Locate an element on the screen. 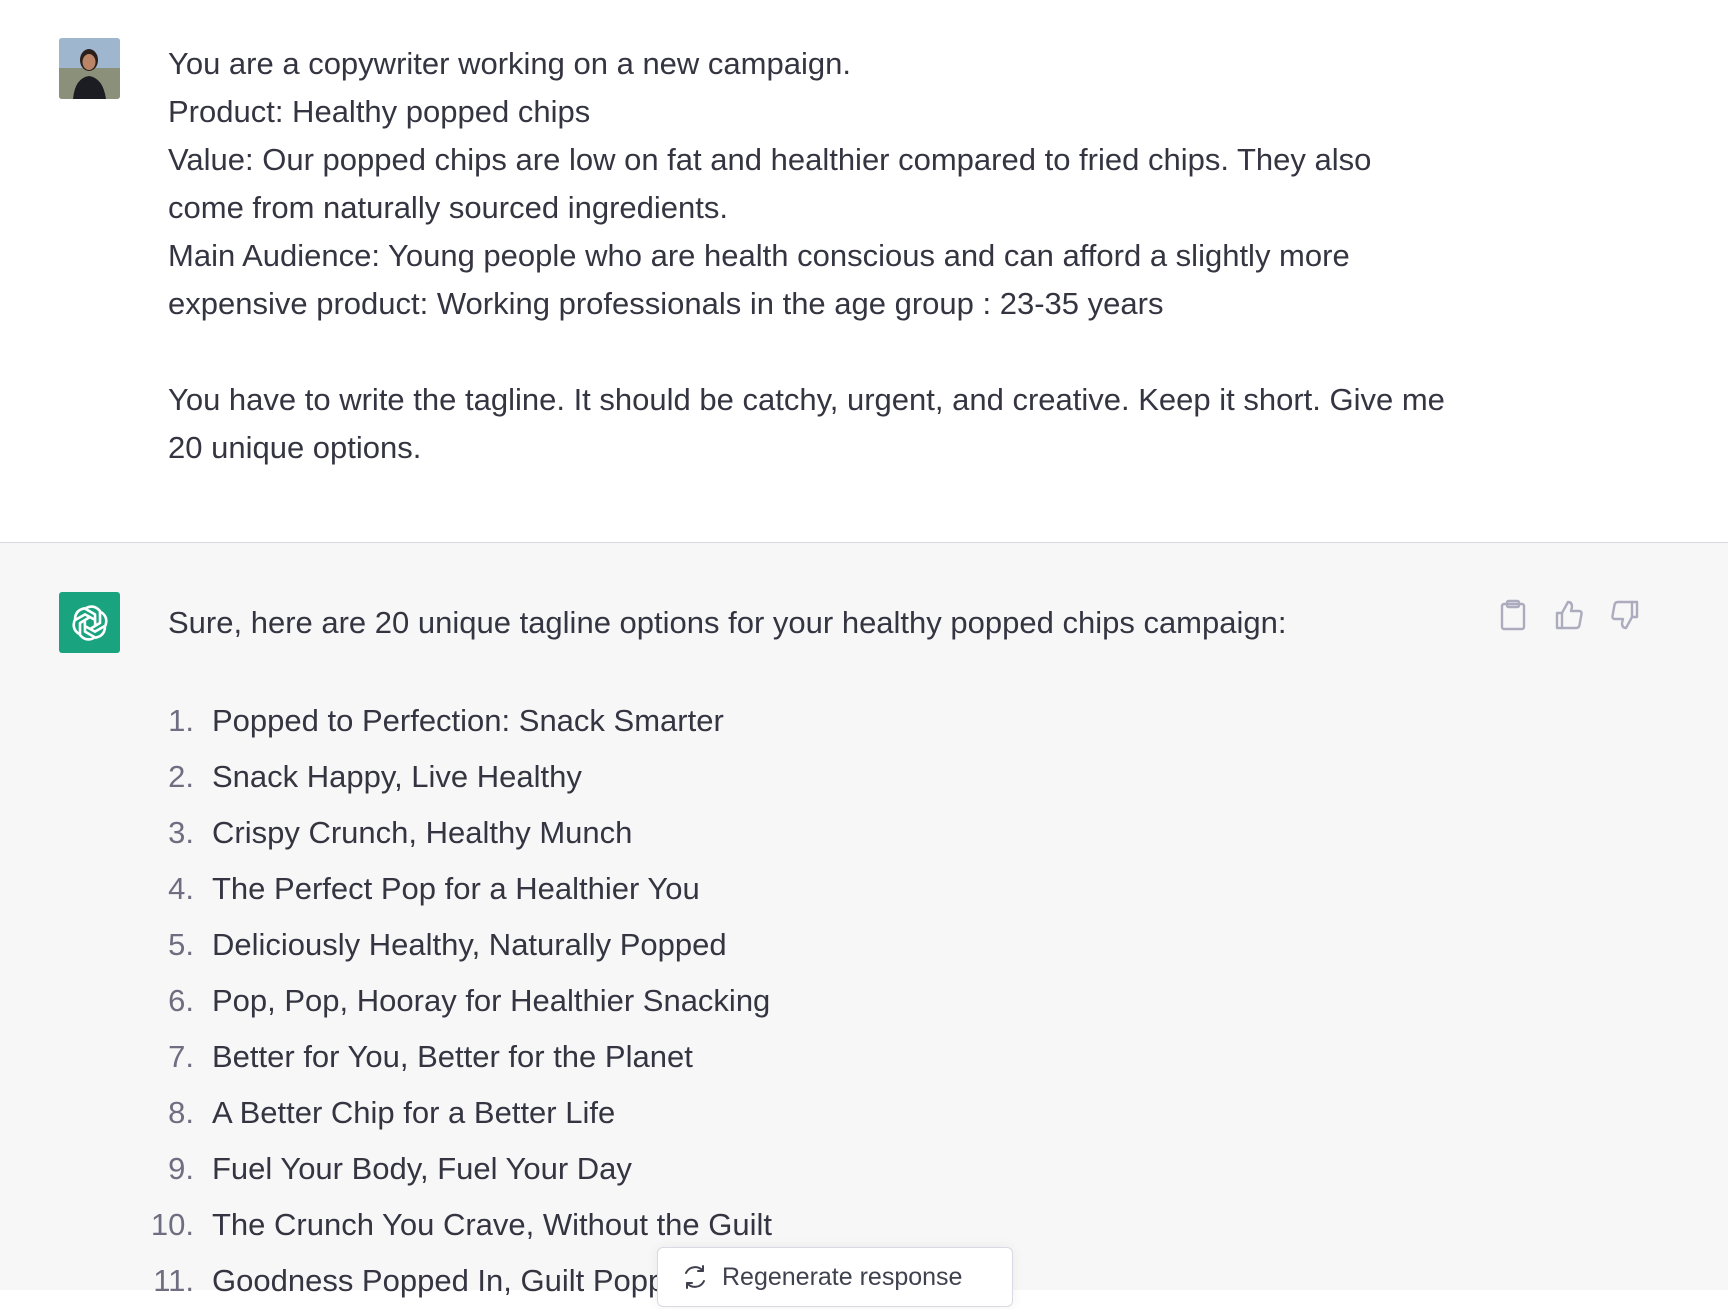 This screenshot has width=1728, height=1309. list-text: Snack Happy, Live Healthy is located at coordinates (397, 776).